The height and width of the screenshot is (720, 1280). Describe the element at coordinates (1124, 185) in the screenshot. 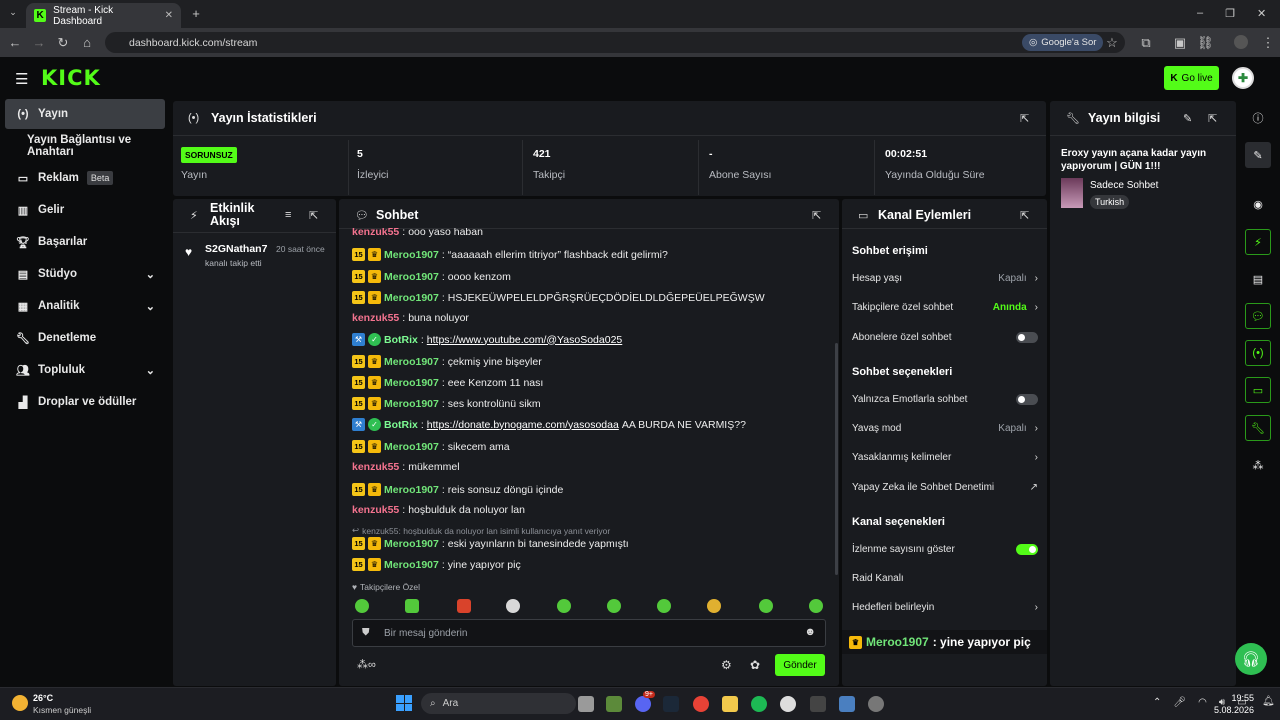

I see `category-name: Sadece Sohbet` at that location.